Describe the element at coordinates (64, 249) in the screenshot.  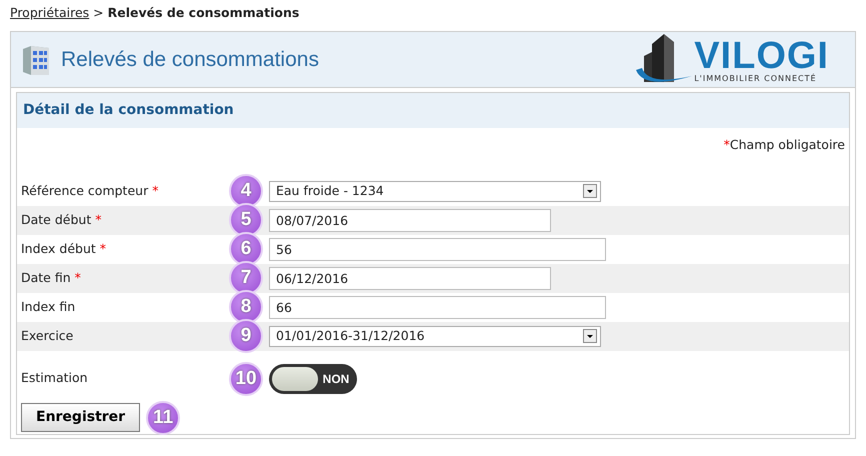
I see `field-label: Index début *` at that location.